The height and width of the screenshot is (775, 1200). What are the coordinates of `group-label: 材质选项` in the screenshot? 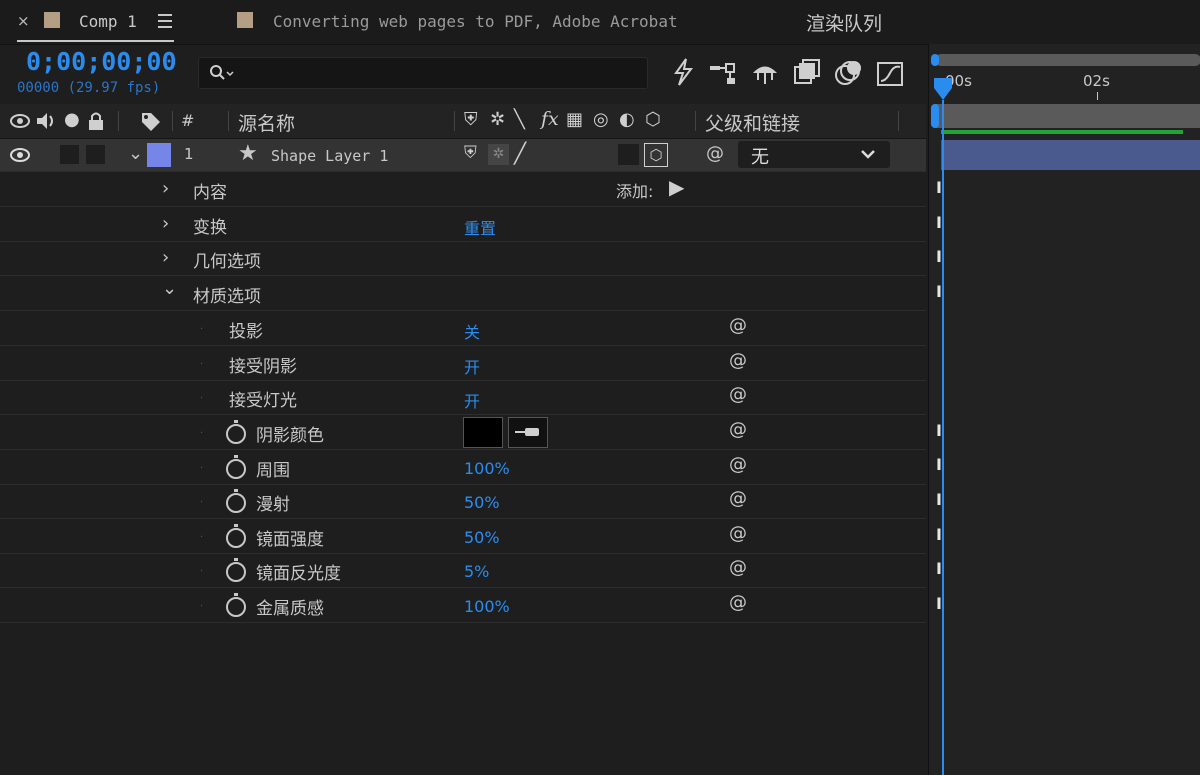 It's located at (227, 297).